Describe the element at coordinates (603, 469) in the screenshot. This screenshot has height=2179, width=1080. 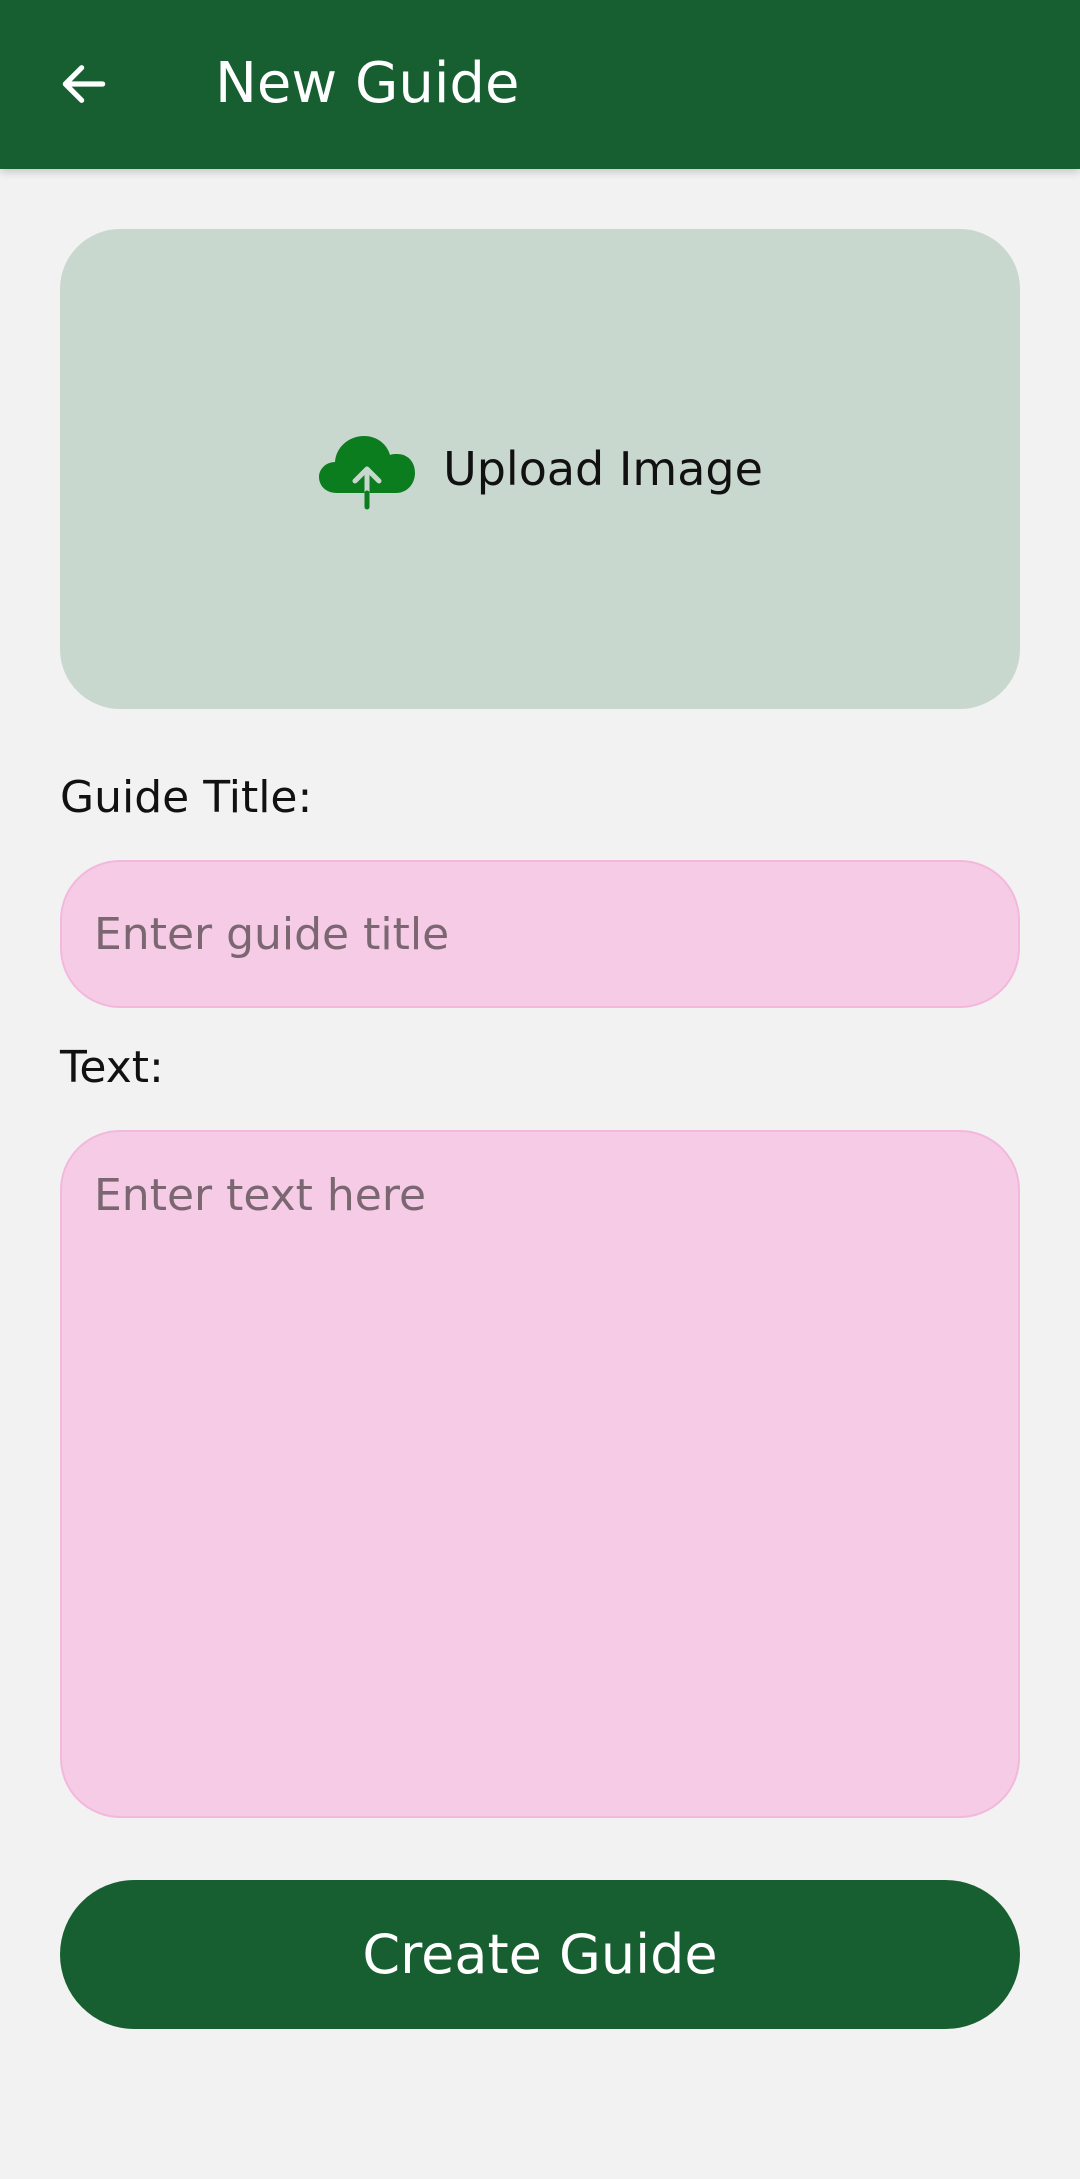
I see `upload-image-label: Upload Image` at that location.